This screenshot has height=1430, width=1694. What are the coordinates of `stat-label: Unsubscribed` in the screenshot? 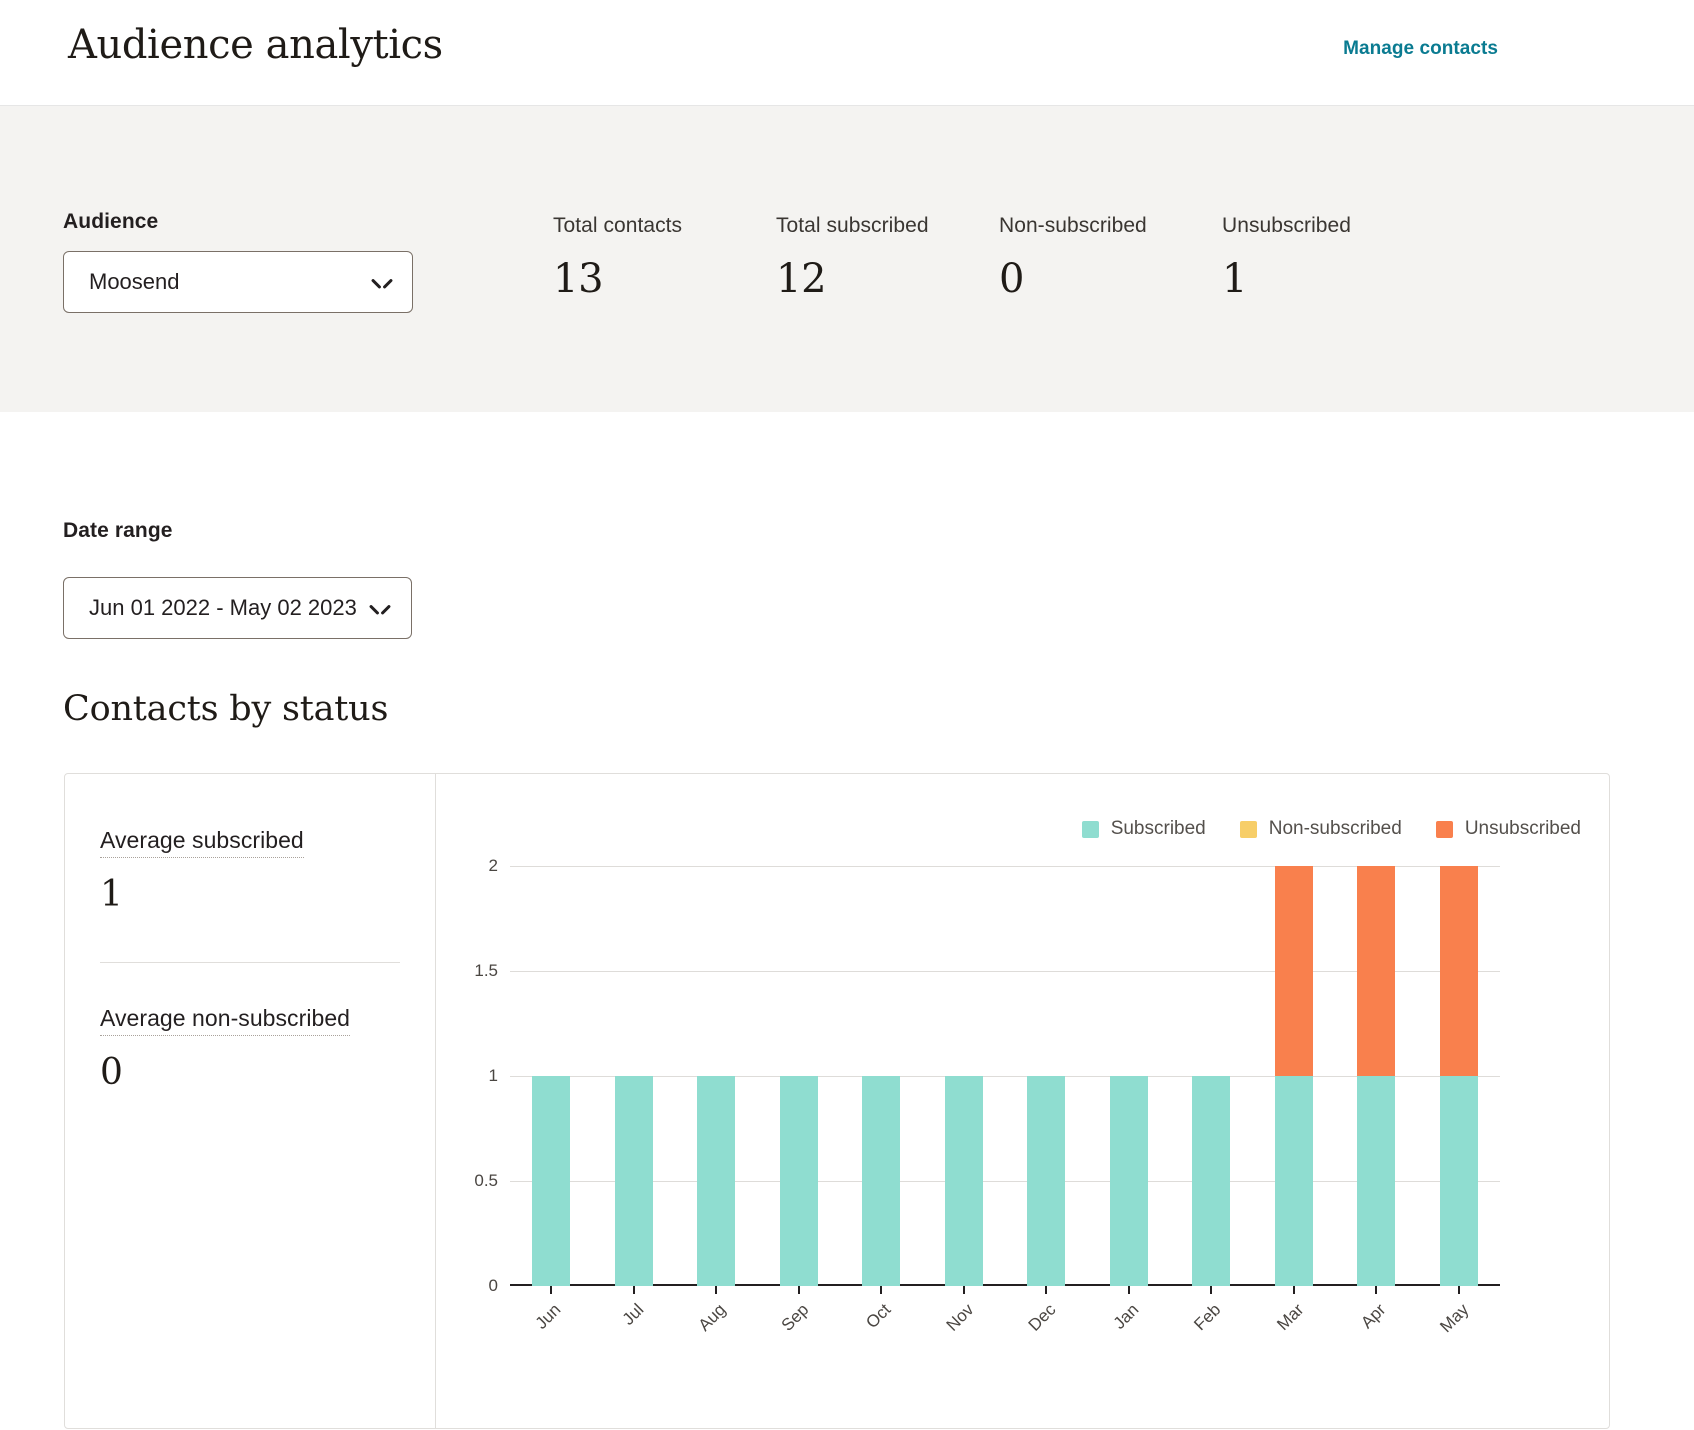 It's located at (1286, 225).